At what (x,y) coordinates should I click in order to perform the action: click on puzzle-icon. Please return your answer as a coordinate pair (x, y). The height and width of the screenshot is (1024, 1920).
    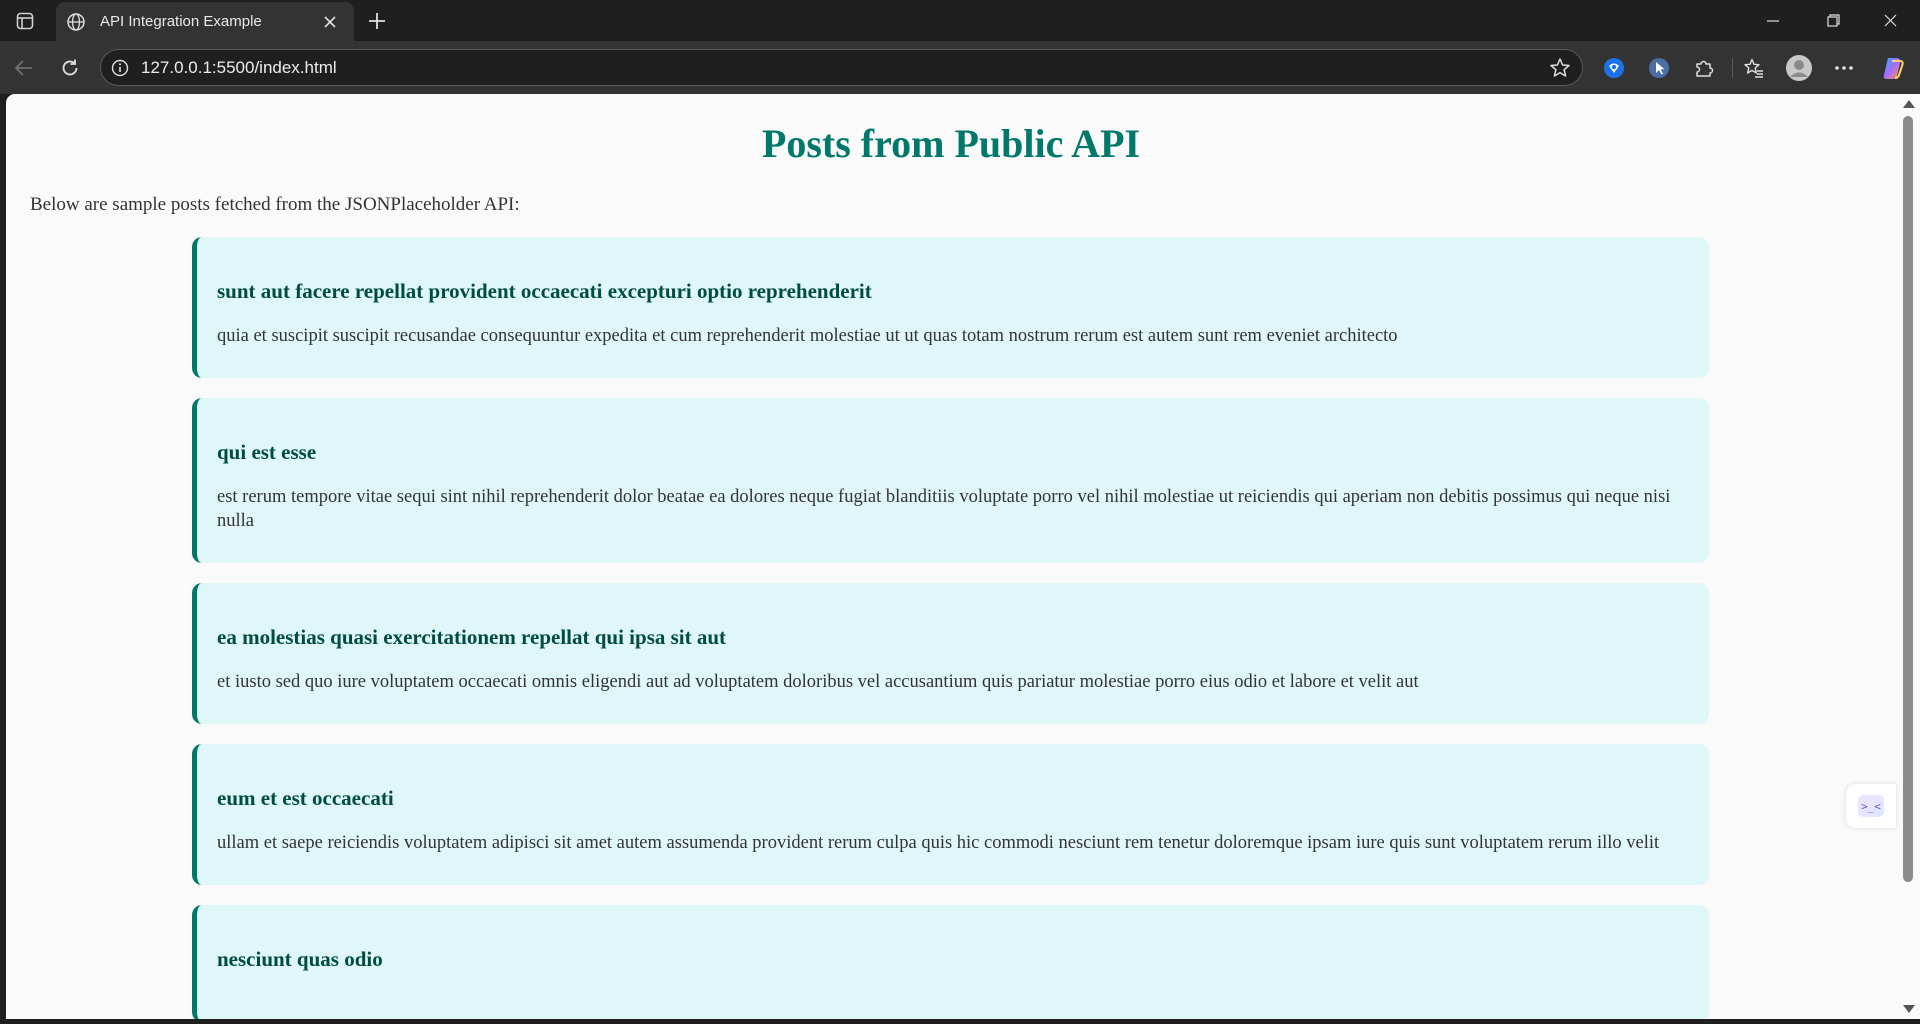
    Looking at the image, I should click on (1705, 68).